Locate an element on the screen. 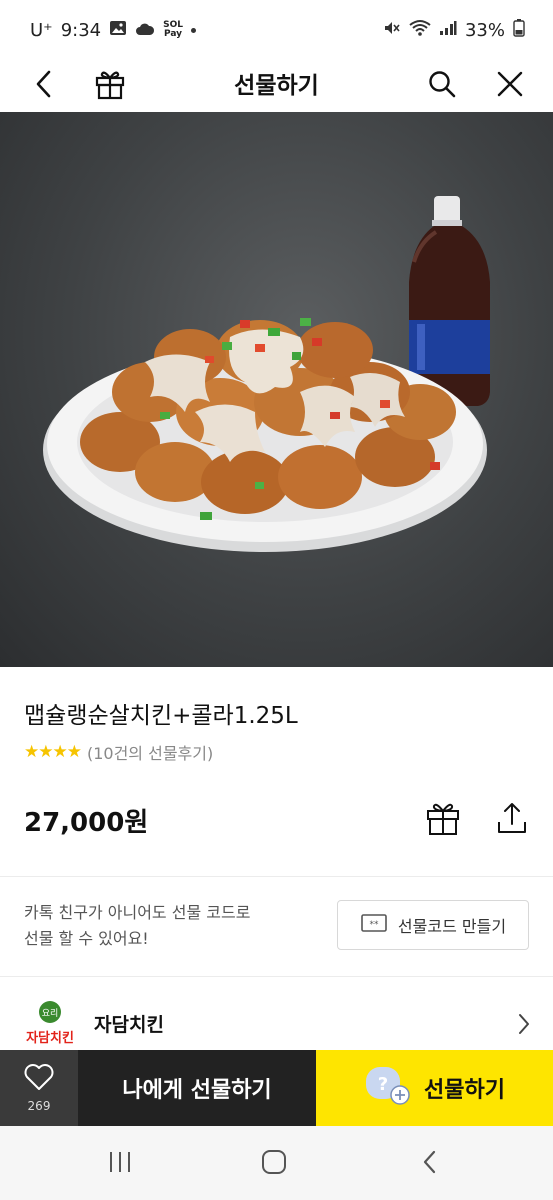 The height and width of the screenshot is (1200, 553). sol-pay-bottom: Pay is located at coordinates (173, 34).